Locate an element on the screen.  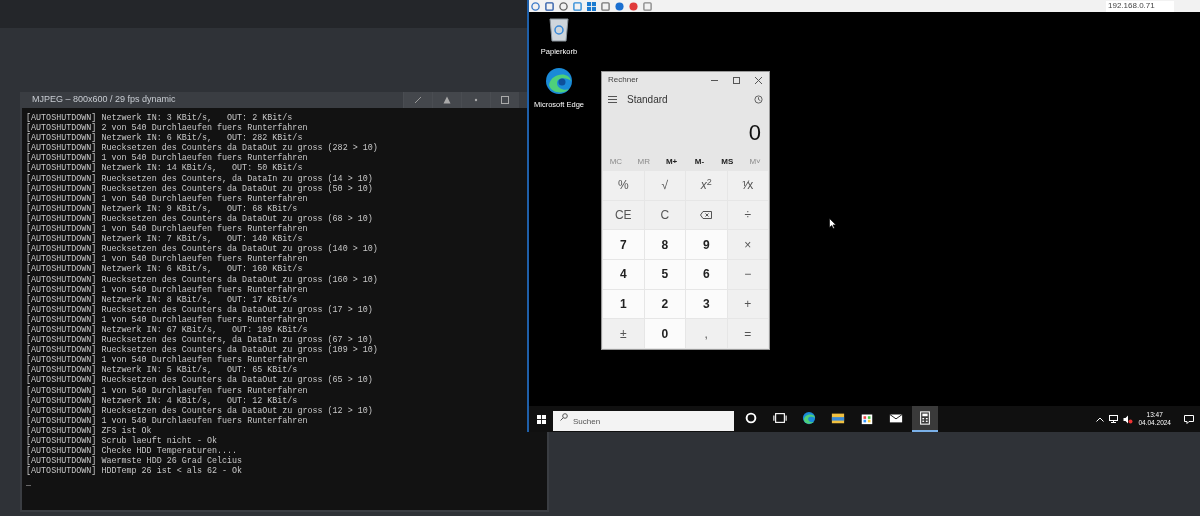
taskview-icon is located at coordinates (780, 418).